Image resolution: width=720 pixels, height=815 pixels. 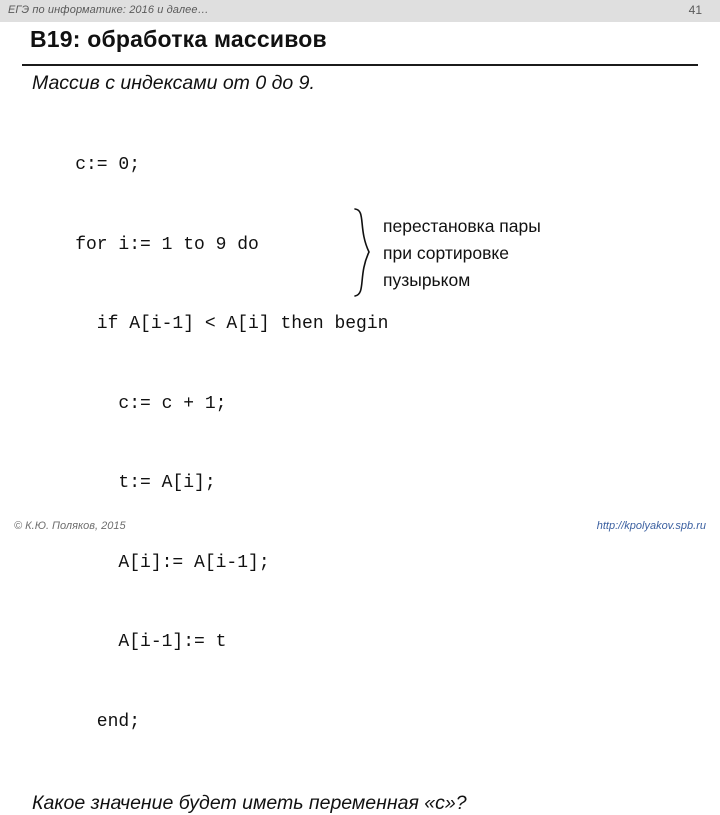 What do you see at coordinates (210, 324) in the screenshot?
I see `code-line: if A[i-1] < A[i] then begin` at bounding box center [210, 324].